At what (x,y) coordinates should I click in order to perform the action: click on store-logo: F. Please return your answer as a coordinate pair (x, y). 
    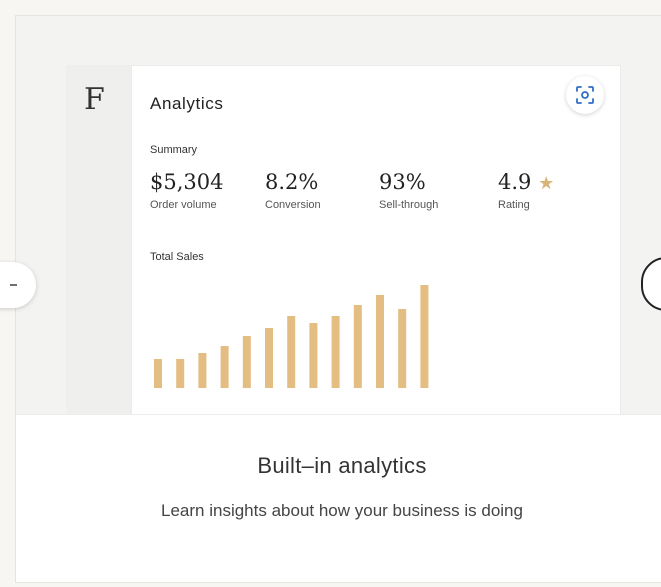
    Looking at the image, I should click on (94, 99).